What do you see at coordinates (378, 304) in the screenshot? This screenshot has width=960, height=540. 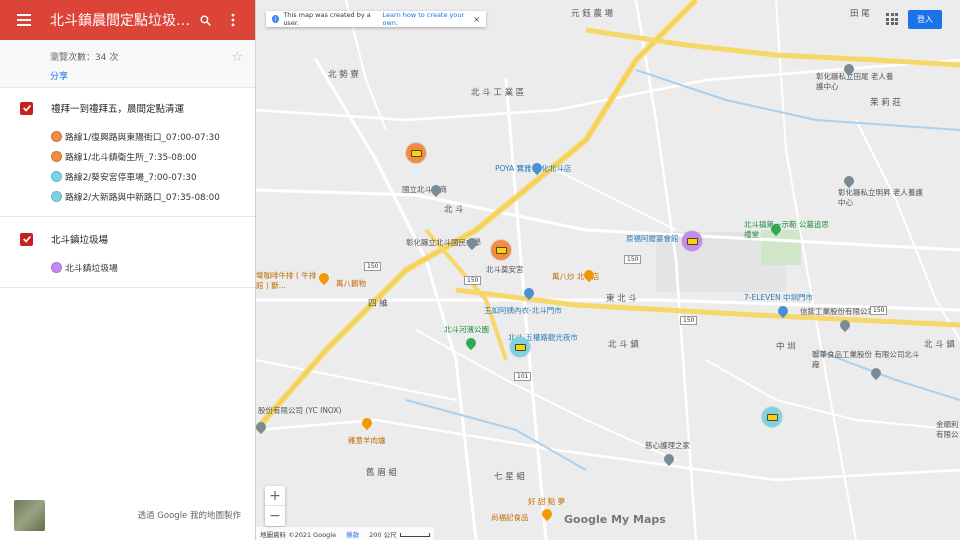 I see `place-label: 四 維` at bounding box center [378, 304].